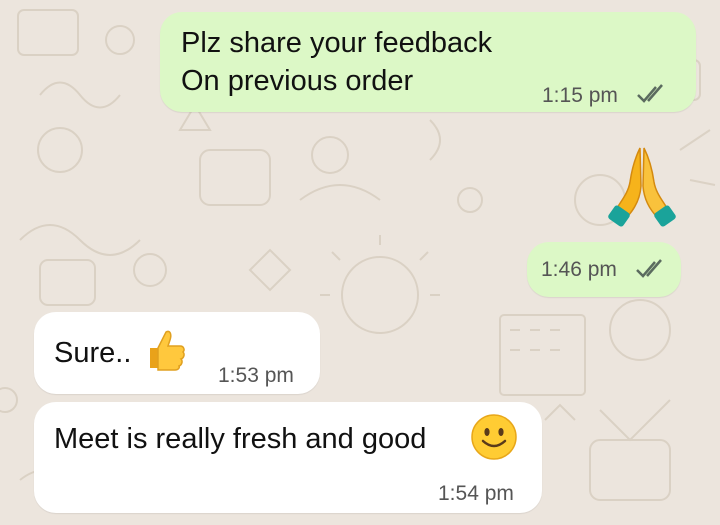  Describe the element at coordinates (580, 95) in the screenshot. I see `message-timestamp: 1:15 pm` at that location.